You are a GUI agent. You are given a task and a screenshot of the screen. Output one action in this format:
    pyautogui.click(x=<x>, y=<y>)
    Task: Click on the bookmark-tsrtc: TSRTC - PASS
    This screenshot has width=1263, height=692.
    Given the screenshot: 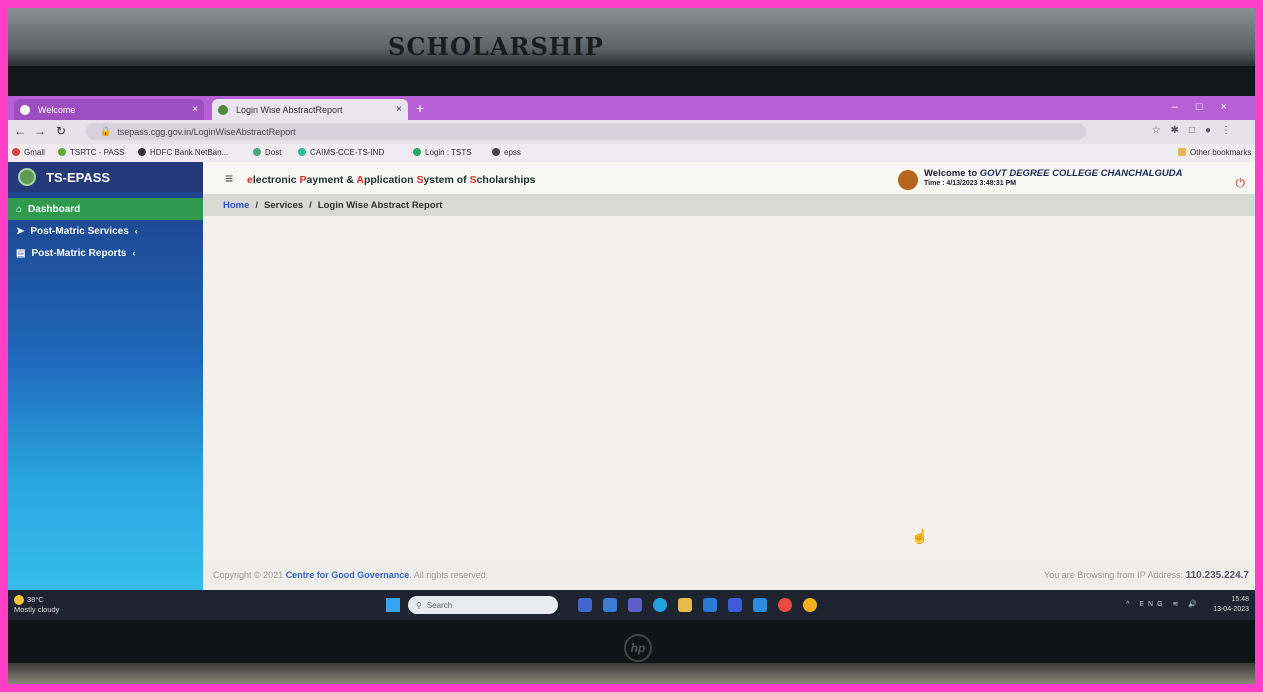 What is the action you would take?
    pyautogui.click(x=91, y=152)
    